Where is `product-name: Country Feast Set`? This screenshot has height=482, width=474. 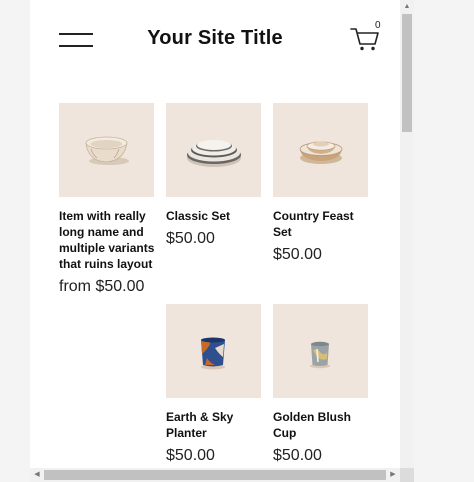 product-name: Country Feast Set is located at coordinates (321, 224).